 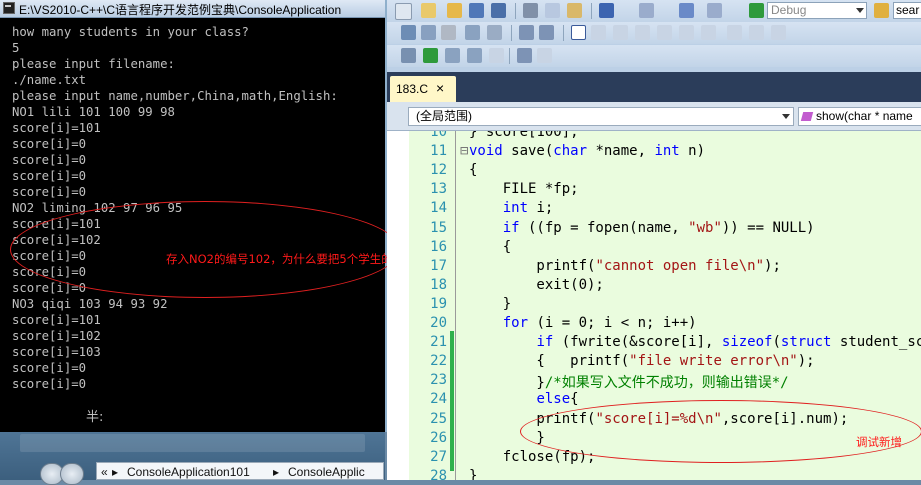 What do you see at coordinates (93, 112) in the screenshot?
I see `console-line: NO1 lili 101 100 99 98` at bounding box center [93, 112].